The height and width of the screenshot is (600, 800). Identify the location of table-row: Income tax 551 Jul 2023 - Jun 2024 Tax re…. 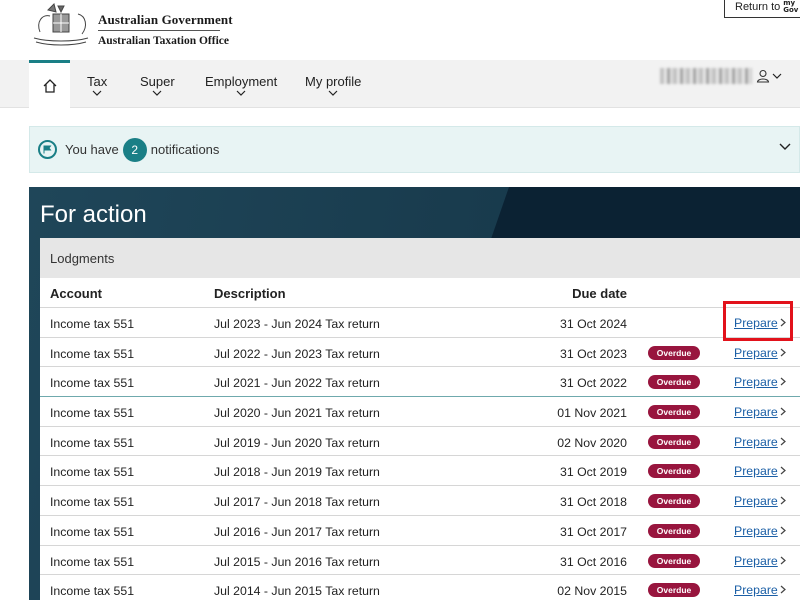
(420, 323).